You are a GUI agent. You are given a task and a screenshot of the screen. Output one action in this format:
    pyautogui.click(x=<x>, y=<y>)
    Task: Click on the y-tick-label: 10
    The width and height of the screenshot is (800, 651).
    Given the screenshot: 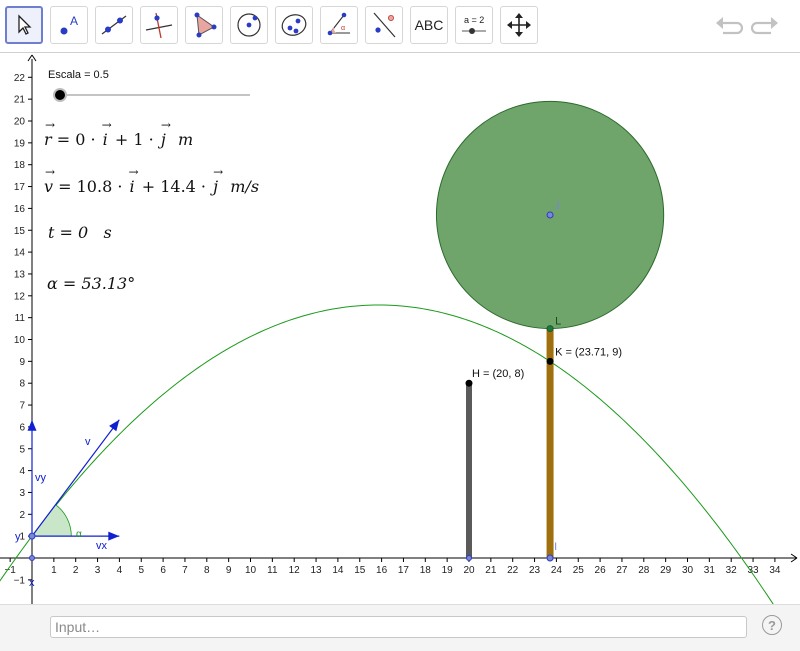 What is the action you would take?
    pyautogui.click(x=20, y=340)
    